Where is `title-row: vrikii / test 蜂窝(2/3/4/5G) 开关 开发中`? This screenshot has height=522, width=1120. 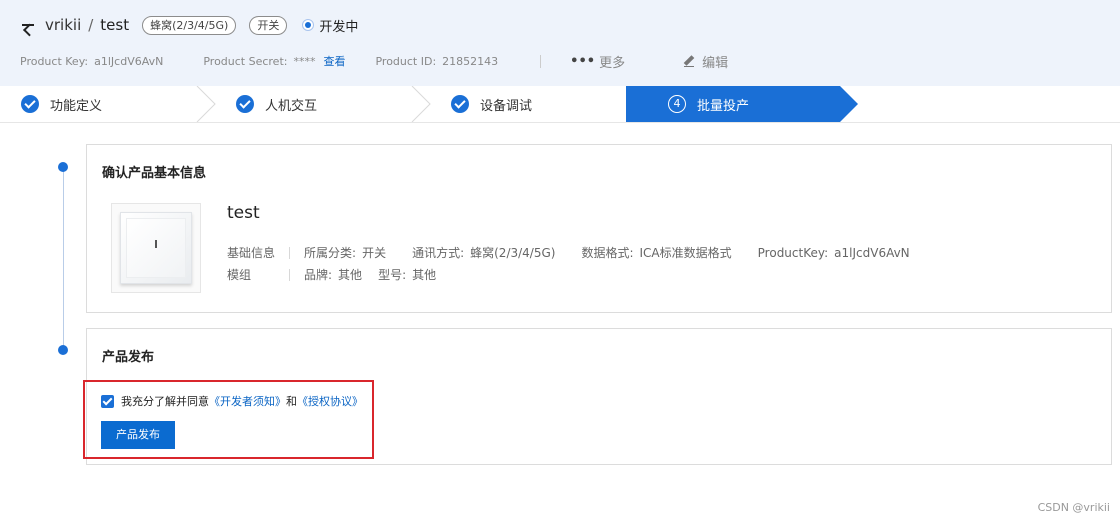
title-row: vrikii / test 蜂窝(2/3/4/5G) 开关 开发中 is located at coordinates (189, 25).